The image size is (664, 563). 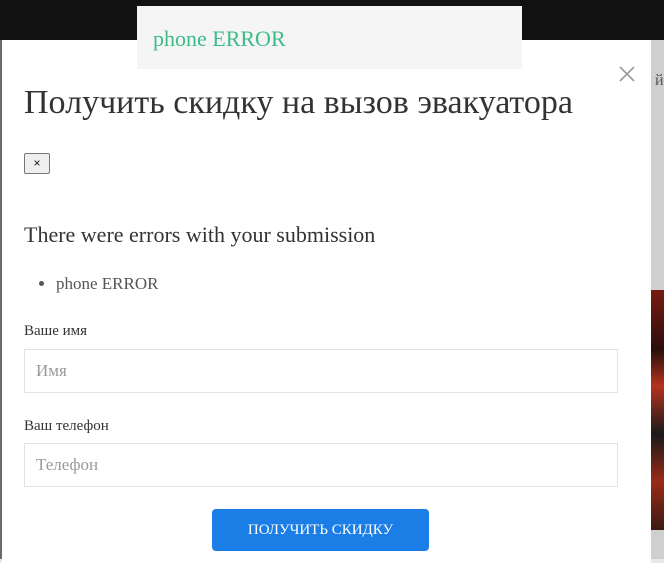 I want to click on background-text: й, so click(x=659, y=80).